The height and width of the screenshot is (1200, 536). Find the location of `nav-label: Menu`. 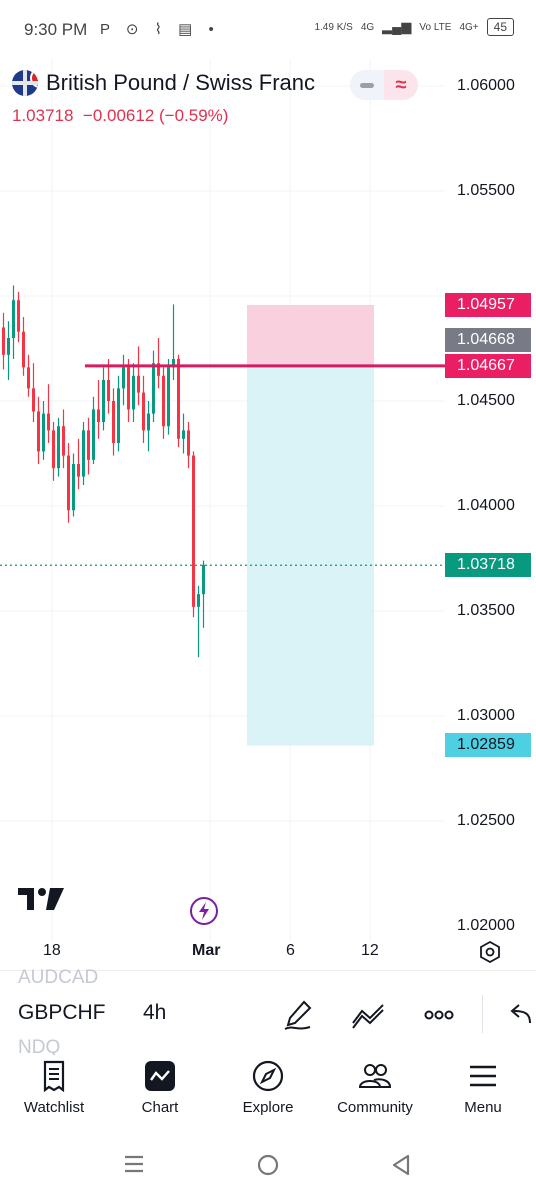

nav-label: Menu is located at coordinates (483, 1107).